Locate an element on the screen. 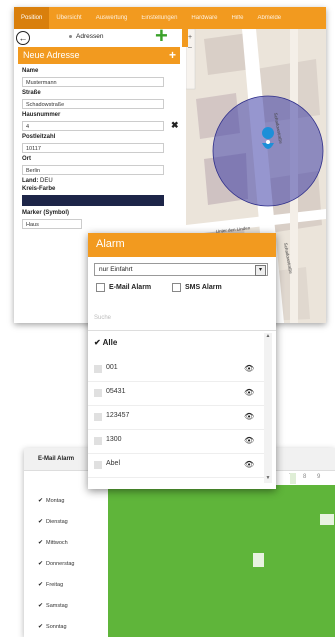 The image size is (335, 637). nav-tab-position: Position is located at coordinates (32, 18).